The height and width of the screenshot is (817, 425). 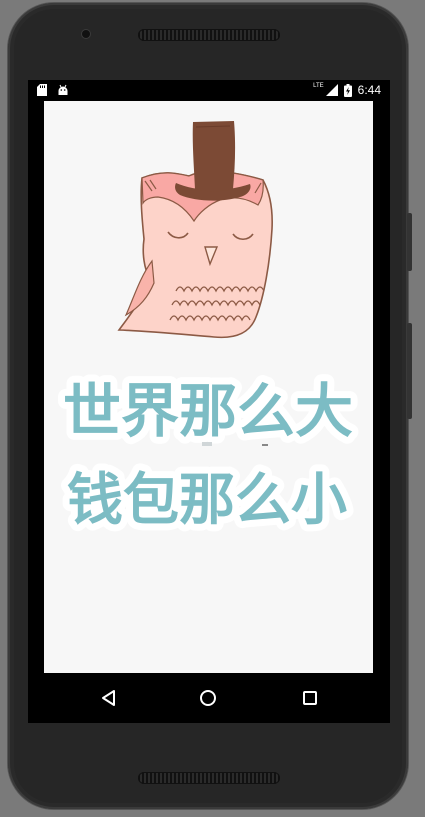 I want to click on volume-button, so click(x=409, y=371).